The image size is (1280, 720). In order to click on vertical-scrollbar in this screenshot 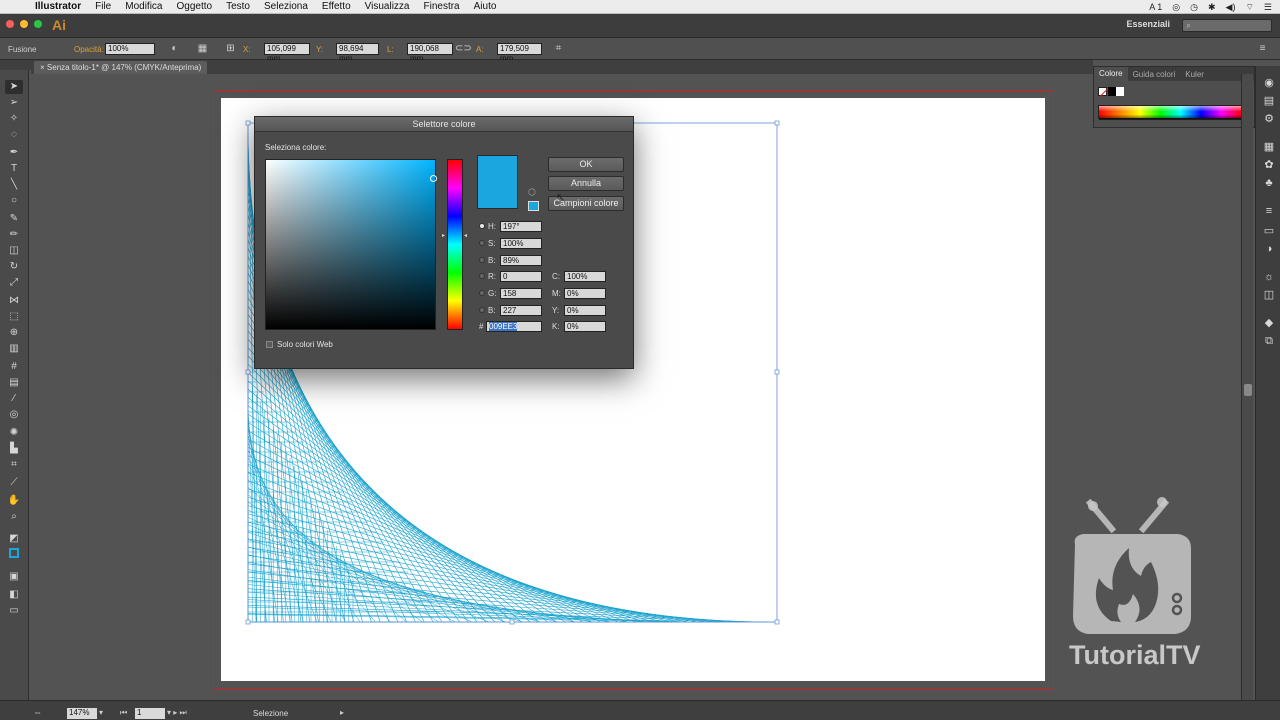, I will do `click(1247, 387)`.